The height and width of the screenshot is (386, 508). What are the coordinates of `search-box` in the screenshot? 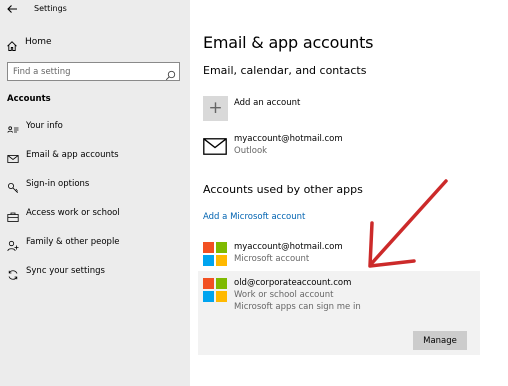 It's located at (93, 71).